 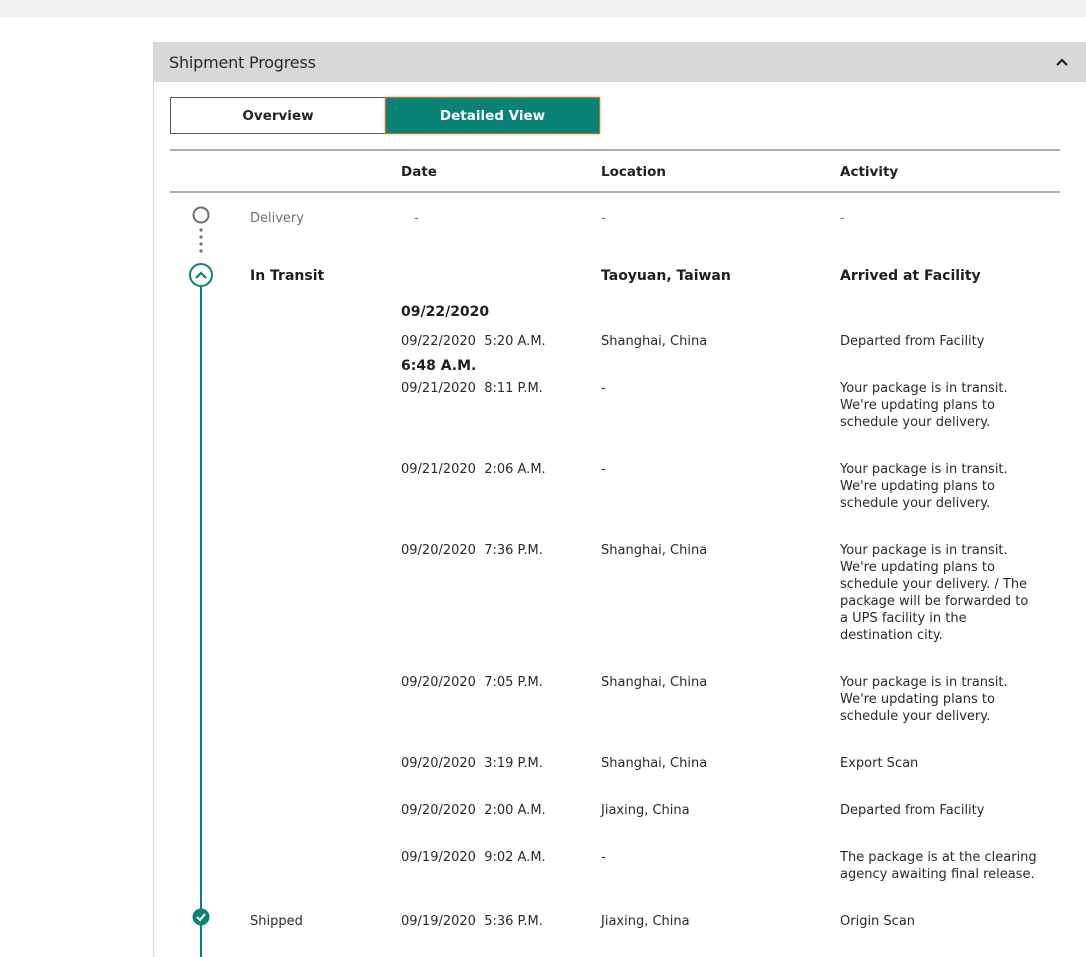 I want to click on event-date: 09/20/2020 7:36 P.M., so click(x=472, y=550).